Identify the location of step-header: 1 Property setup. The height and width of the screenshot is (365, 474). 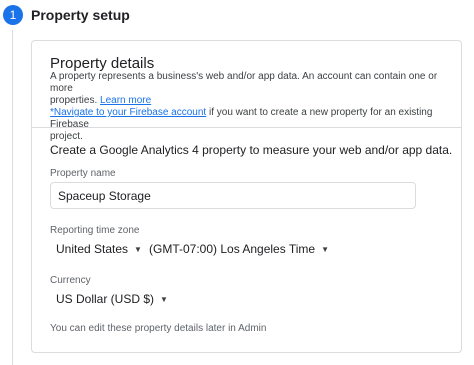
(237, 15).